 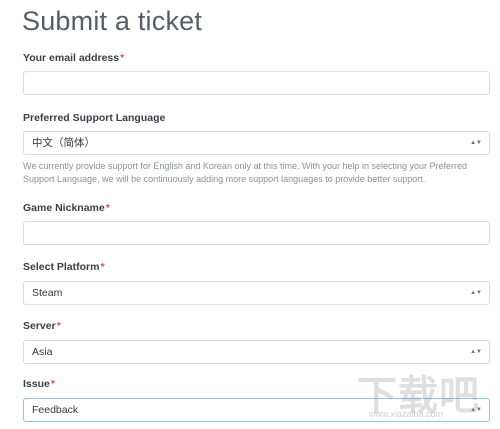 I want to click on language-label: Preferred Support Language, so click(x=94, y=118).